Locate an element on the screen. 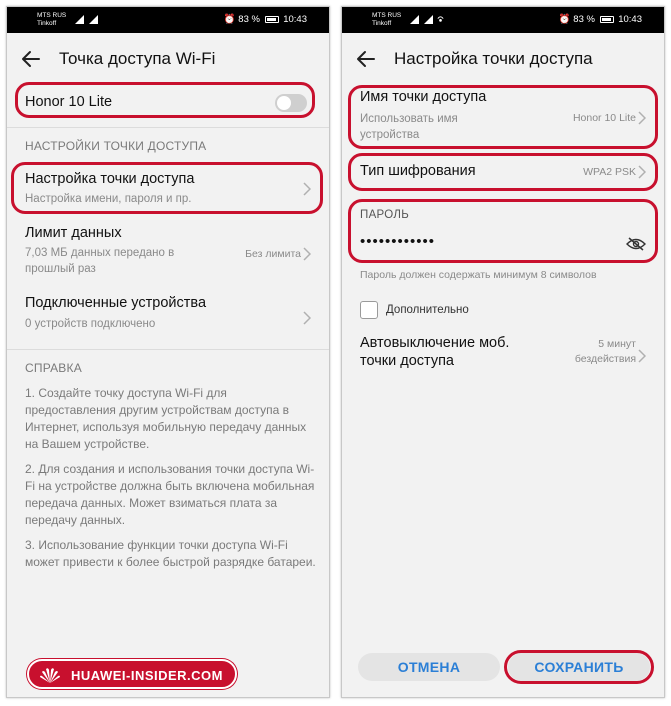 This screenshot has height=706, width=671. save-button: СОХРАНИТЬ is located at coordinates (579, 667).